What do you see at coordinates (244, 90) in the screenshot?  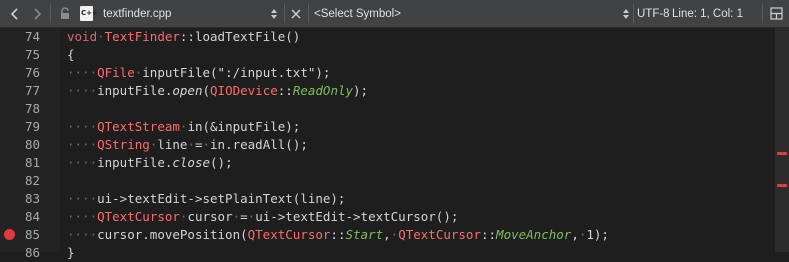 I see `code-token: QIODevice` at bounding box center [244, 90].